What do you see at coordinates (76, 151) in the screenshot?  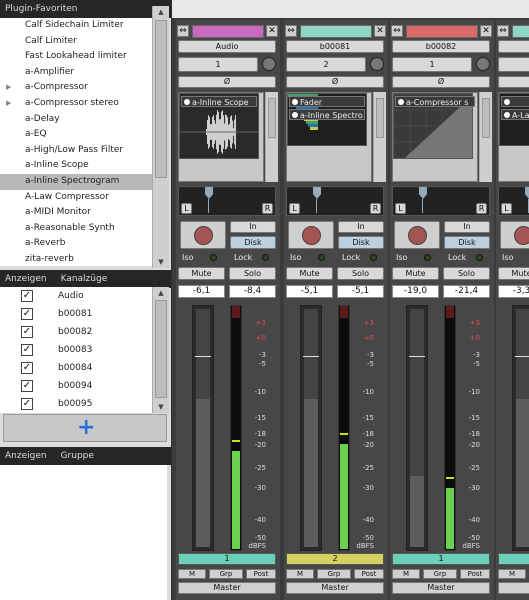 I see `plugin-item: a-High/Low Pass Filter` at bounding box center [76, 151].